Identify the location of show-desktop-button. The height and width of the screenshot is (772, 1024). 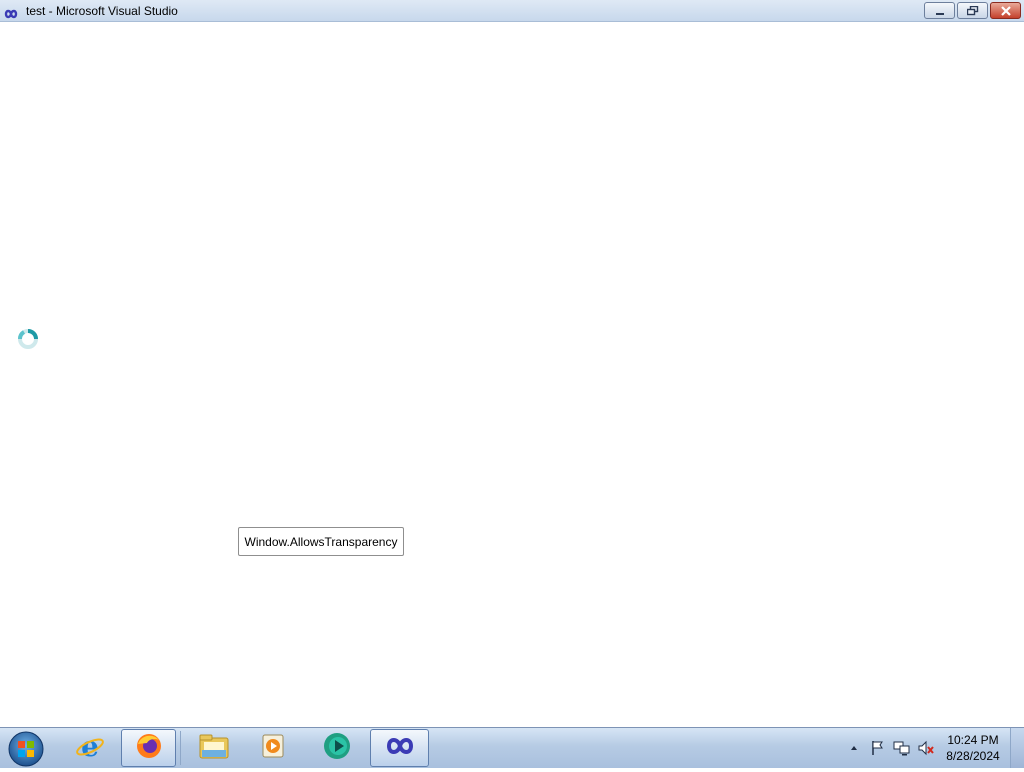
(1017, 748).